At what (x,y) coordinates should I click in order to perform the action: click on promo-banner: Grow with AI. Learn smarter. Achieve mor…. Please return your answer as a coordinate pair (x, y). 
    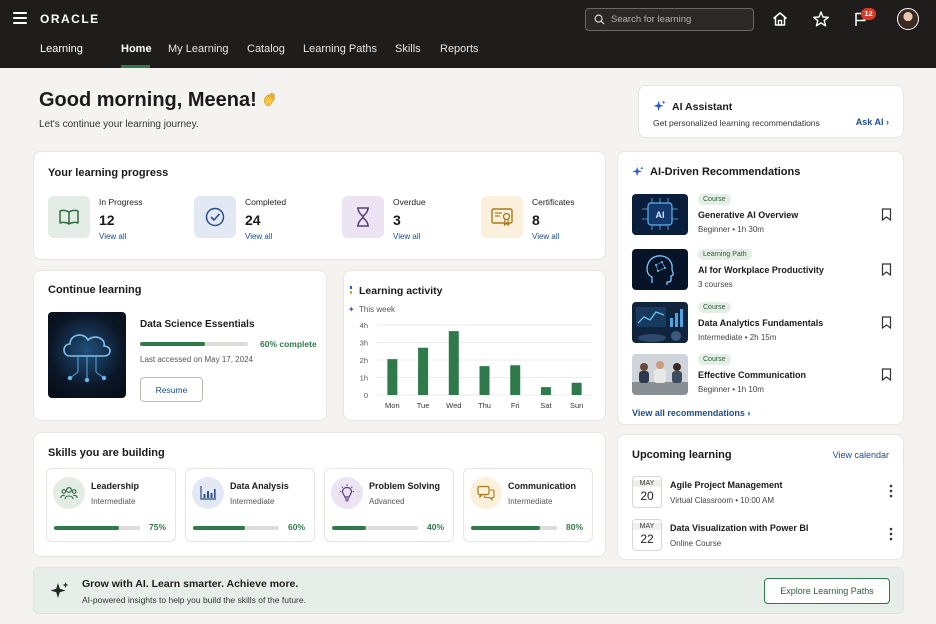
    Looking at the image, I should click on (468, 590).